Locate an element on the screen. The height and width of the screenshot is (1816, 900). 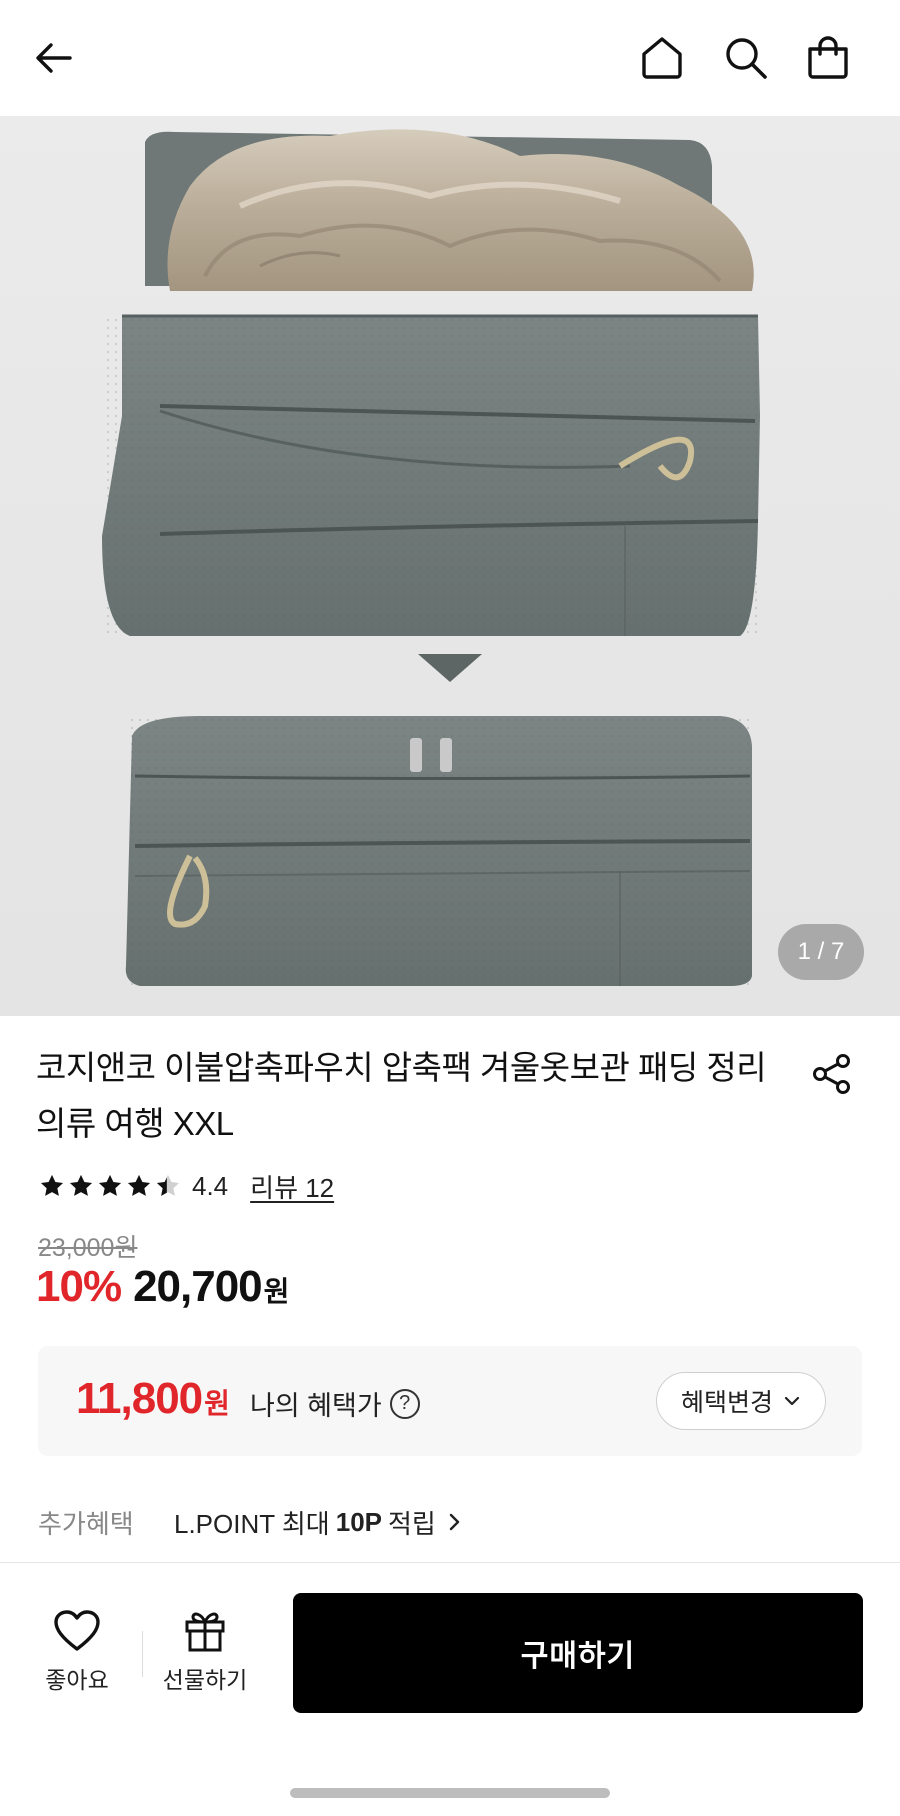
additional-benefit-label: 추가혜택 is located at coordinates (86, 1523).